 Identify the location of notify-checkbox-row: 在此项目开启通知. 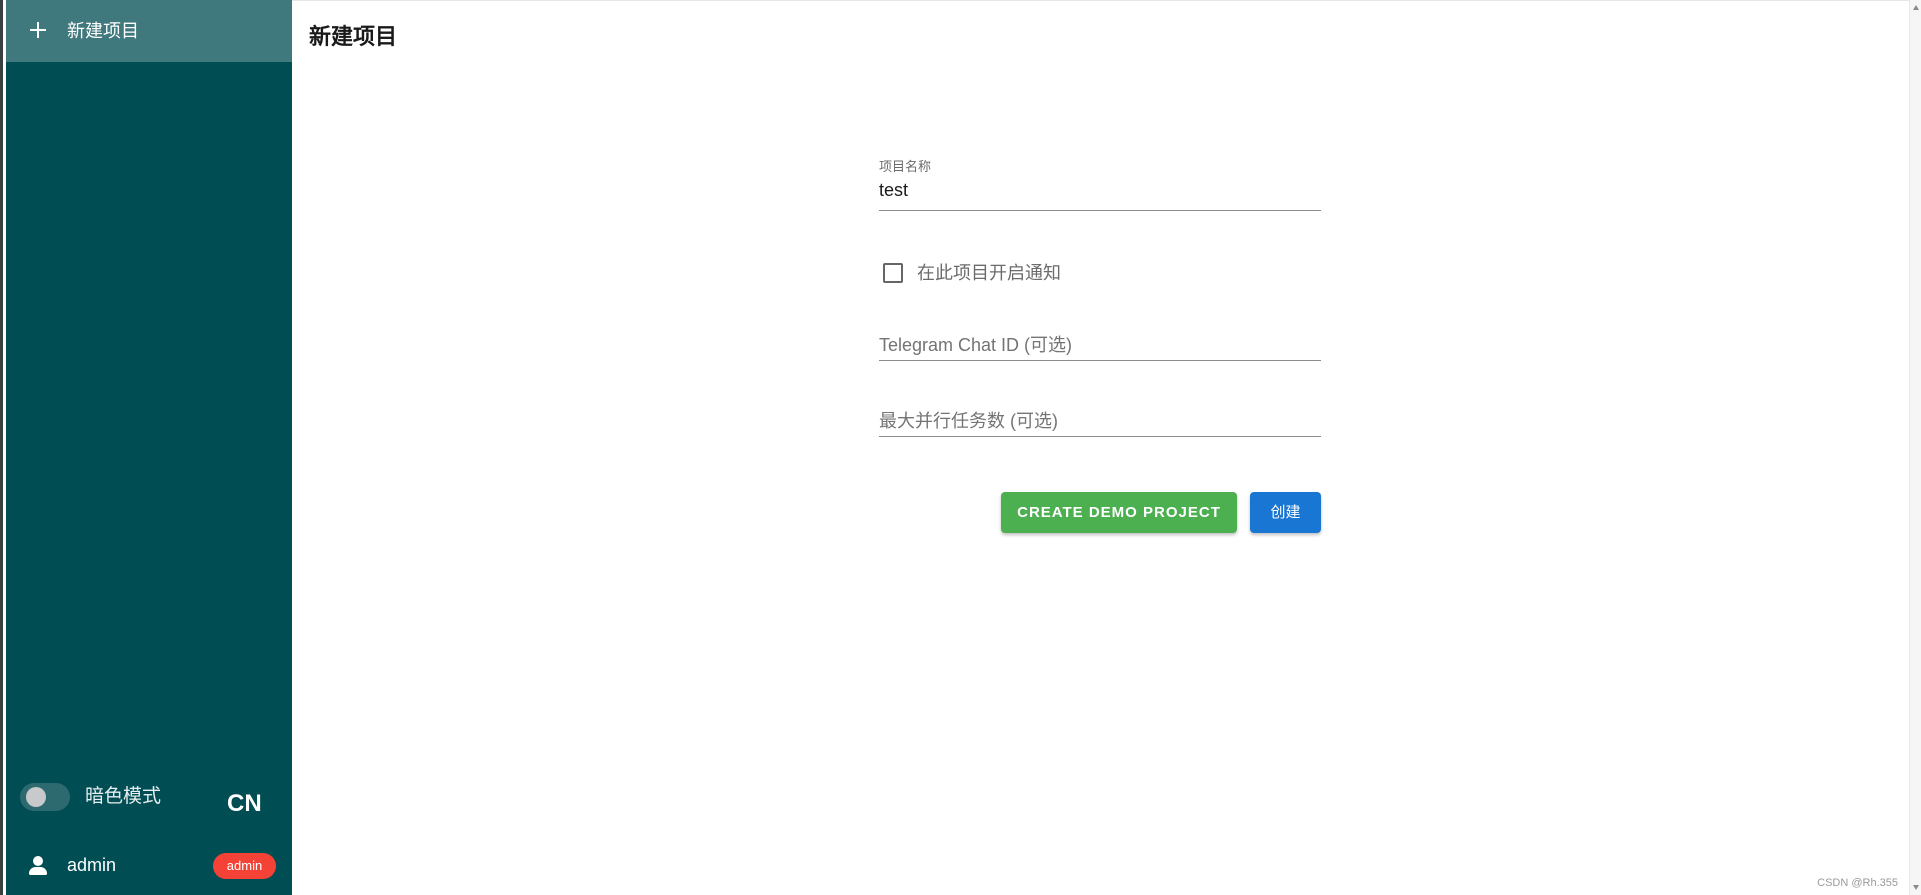
(1100, 272).